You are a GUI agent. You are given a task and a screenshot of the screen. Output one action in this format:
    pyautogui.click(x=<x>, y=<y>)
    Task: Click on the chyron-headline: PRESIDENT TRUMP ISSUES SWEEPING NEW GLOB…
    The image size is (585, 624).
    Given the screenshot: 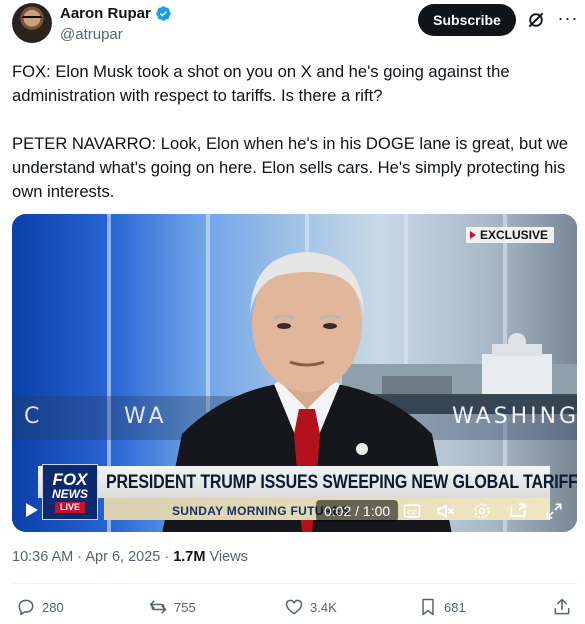 What is the action you would take?
    pyautogui.click(x=341, y=482)
    